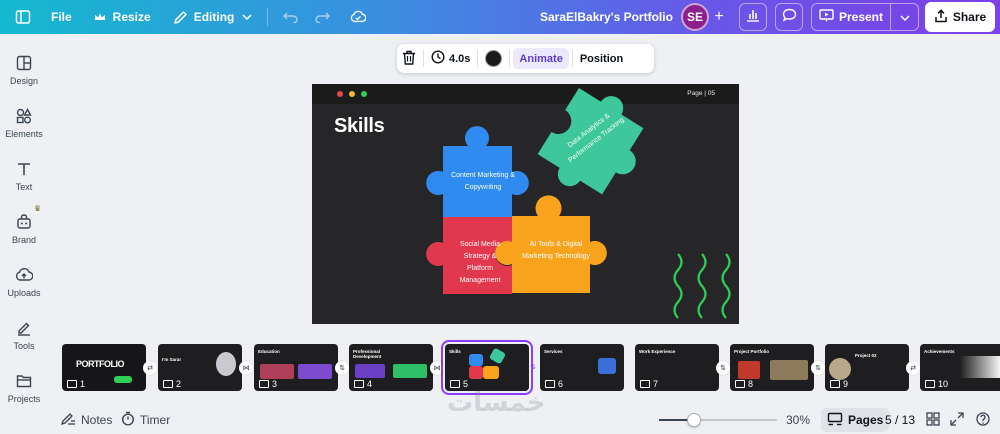 The width and height of the screenshot is (1000, 434). I want to click on thumbnail-number: 6, so click(554, 384).